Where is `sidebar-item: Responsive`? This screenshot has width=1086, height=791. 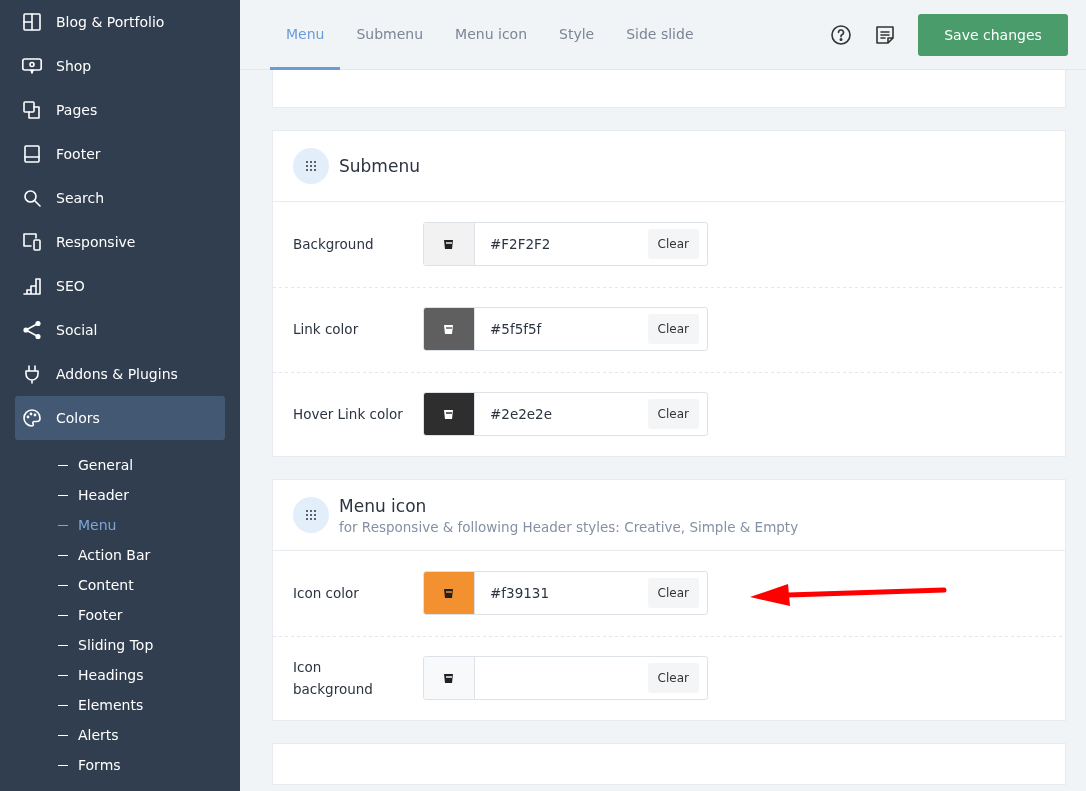 sidebar-item: Responsive is located at coordinates (120, 242).